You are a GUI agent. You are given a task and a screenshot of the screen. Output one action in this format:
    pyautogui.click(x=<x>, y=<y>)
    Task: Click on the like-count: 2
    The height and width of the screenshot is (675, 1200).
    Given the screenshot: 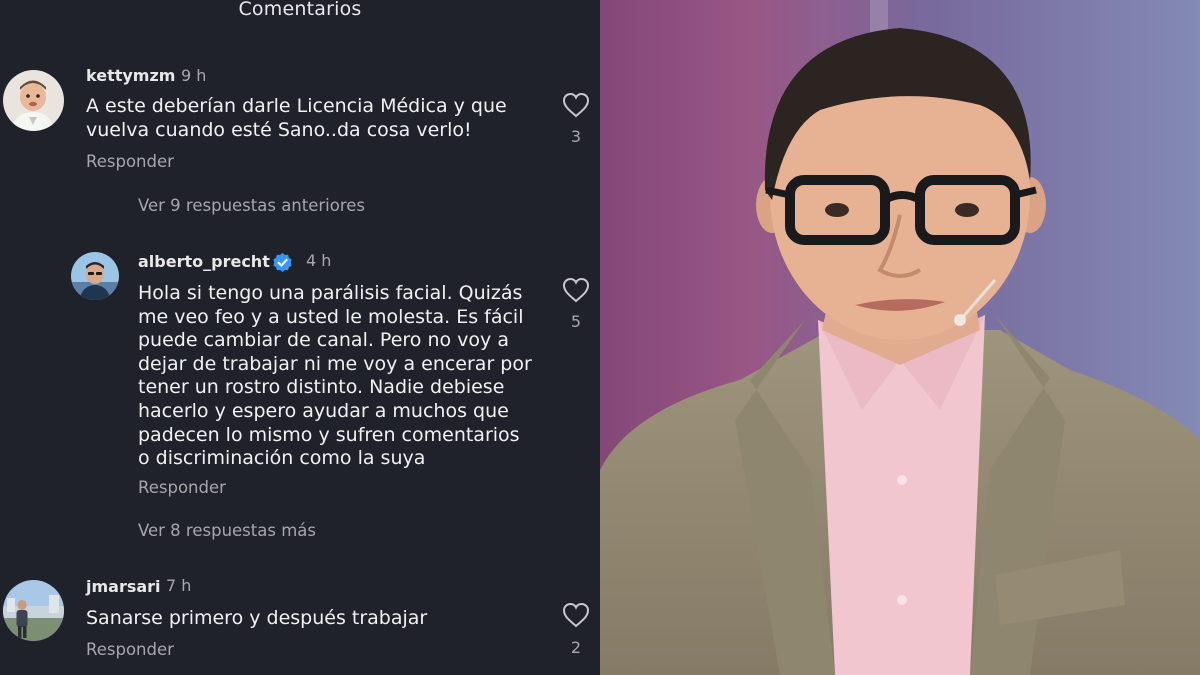 What is the action you would take?
    pyautogui.click(x=576, y=647)
    